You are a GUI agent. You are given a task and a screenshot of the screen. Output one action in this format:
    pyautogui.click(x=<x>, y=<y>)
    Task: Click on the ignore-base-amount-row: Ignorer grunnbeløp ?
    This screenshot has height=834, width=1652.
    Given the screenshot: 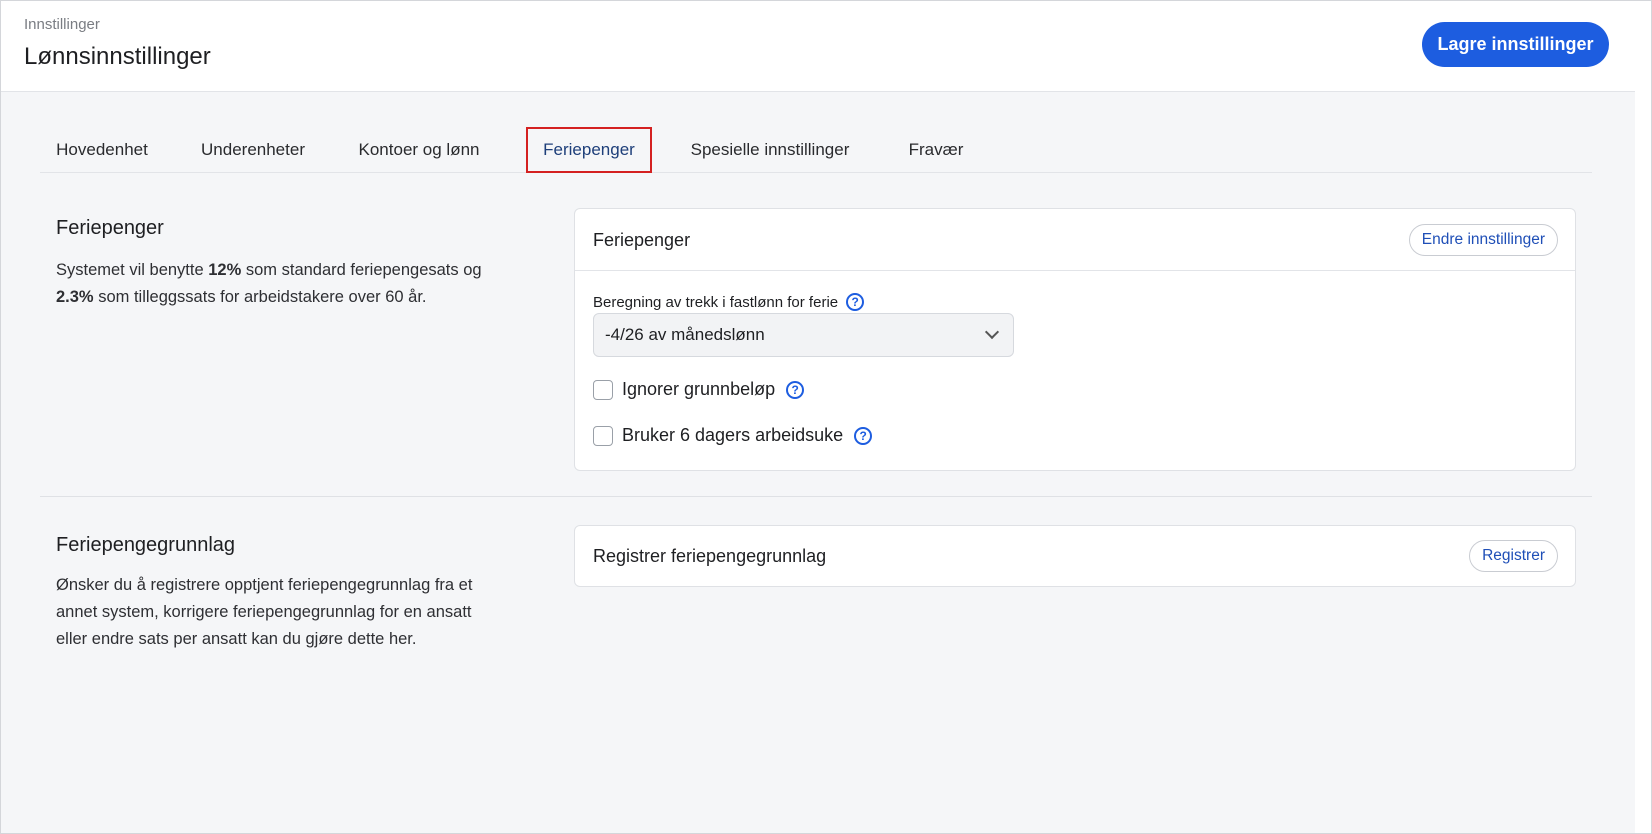 What is the action you would take?
    pyautogui.click(x=699, y=389)
    